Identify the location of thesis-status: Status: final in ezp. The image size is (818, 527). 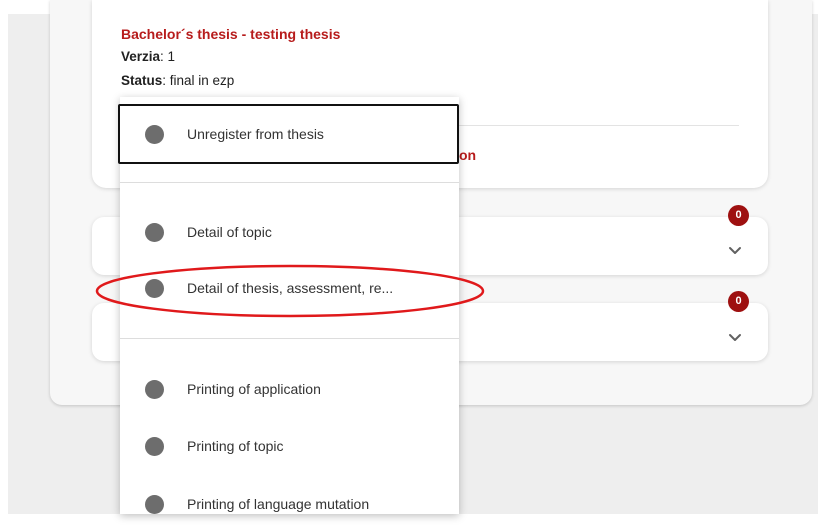
(177, 80).